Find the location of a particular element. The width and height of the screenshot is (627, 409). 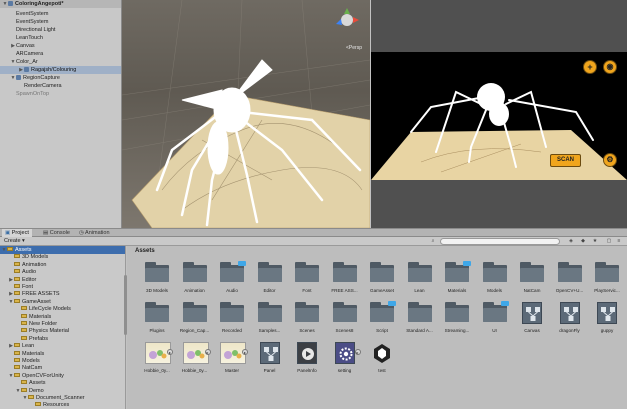

tree-item: Resources is located at coordinates (62, 405).